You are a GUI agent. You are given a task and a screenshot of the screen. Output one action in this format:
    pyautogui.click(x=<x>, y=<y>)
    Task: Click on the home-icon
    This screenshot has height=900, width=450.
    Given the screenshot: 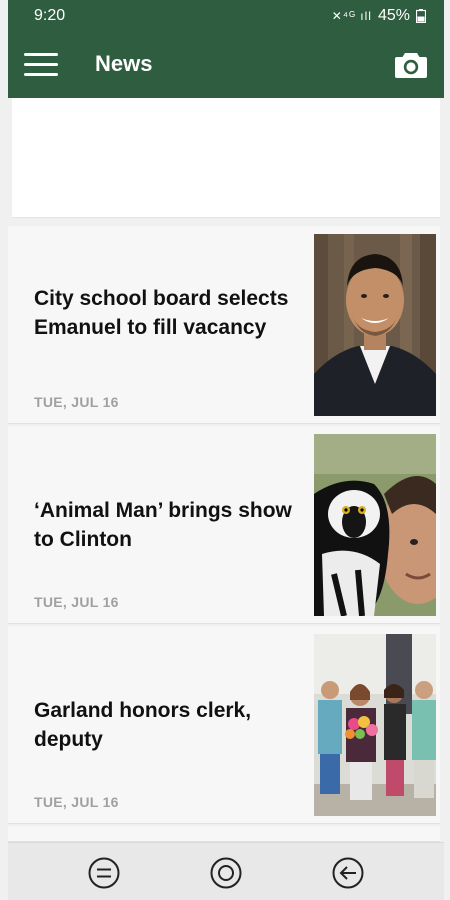 What is the action you would take?
    pyautogui.click(x=226, y=873)
    